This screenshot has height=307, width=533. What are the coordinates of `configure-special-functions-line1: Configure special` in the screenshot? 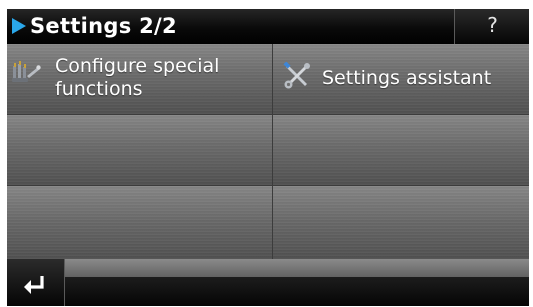 It's located at (137, 66).